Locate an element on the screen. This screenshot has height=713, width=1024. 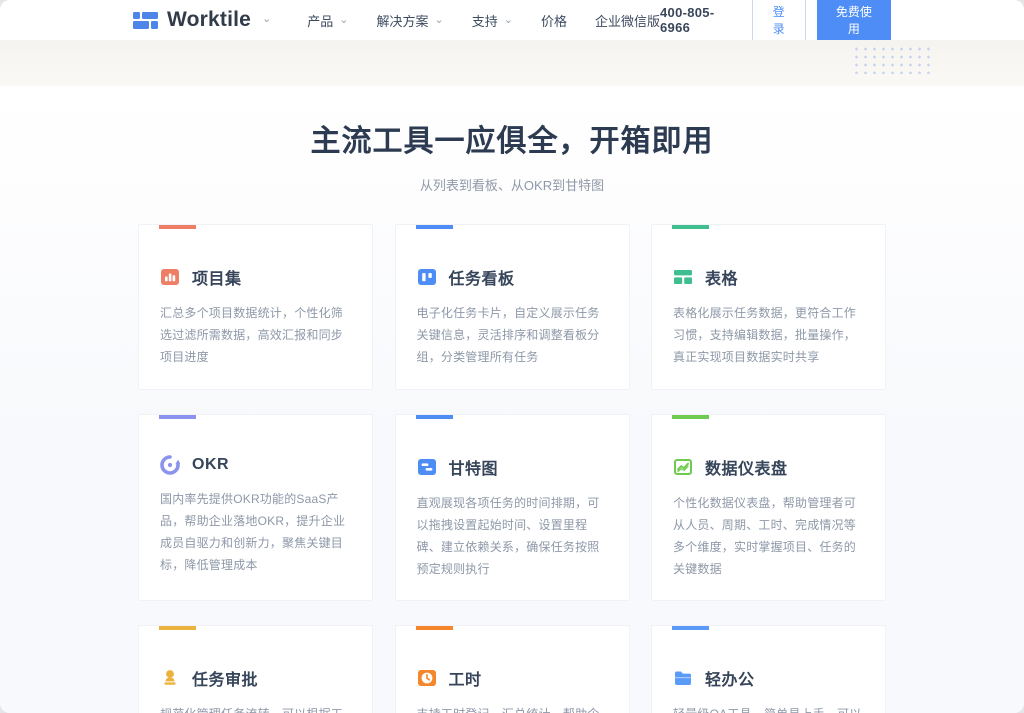
card-description: 支持工时登记、汇总统计，帮助企业管理者获知工时数据，以便协调资源，控制成本 is located at coordinates (512, 708).